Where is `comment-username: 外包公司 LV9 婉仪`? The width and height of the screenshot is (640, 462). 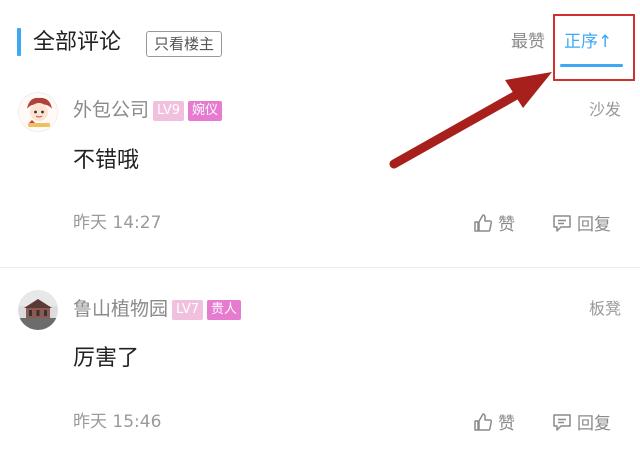 comment-username: 外包公司 LV9 婉仪 is located at coordinates (148, 110).